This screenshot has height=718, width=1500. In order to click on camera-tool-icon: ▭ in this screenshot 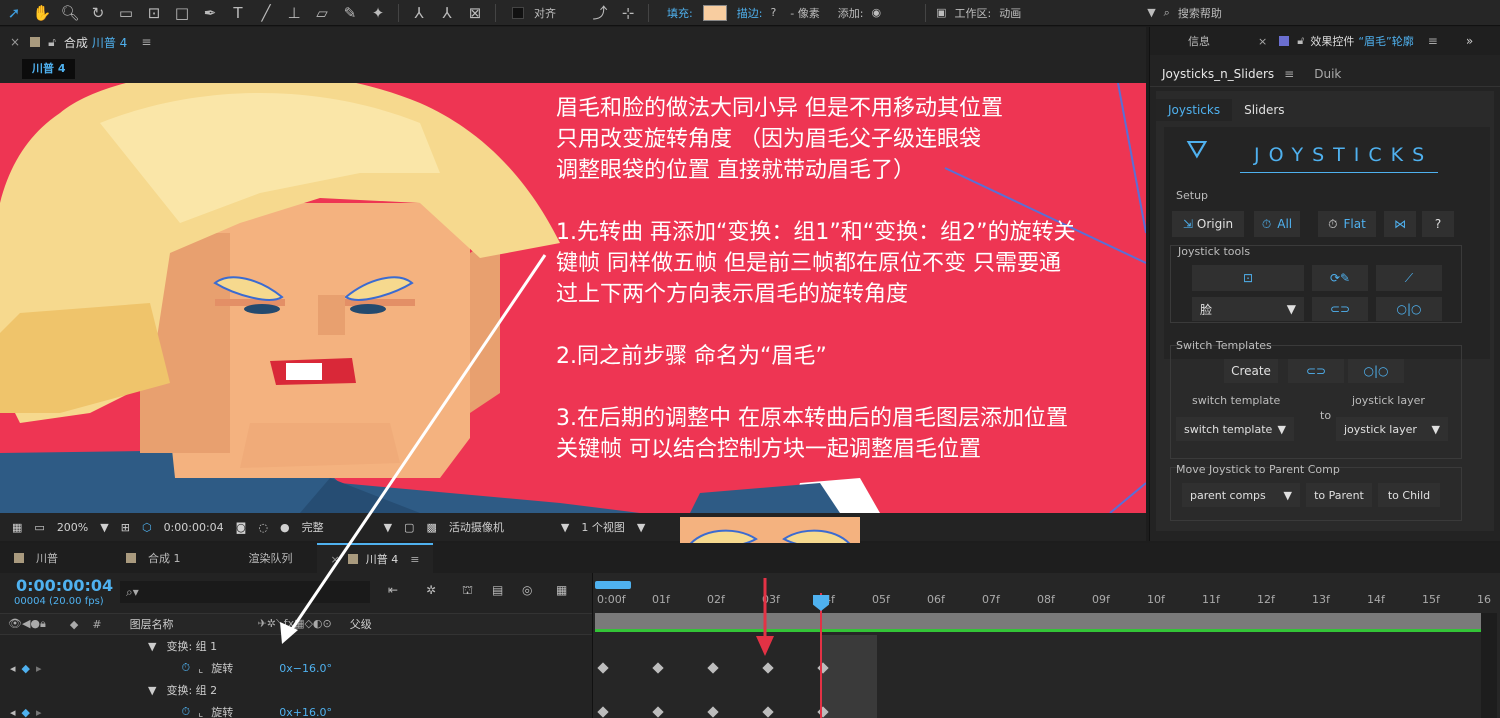, I will do `click(126, 13)`.